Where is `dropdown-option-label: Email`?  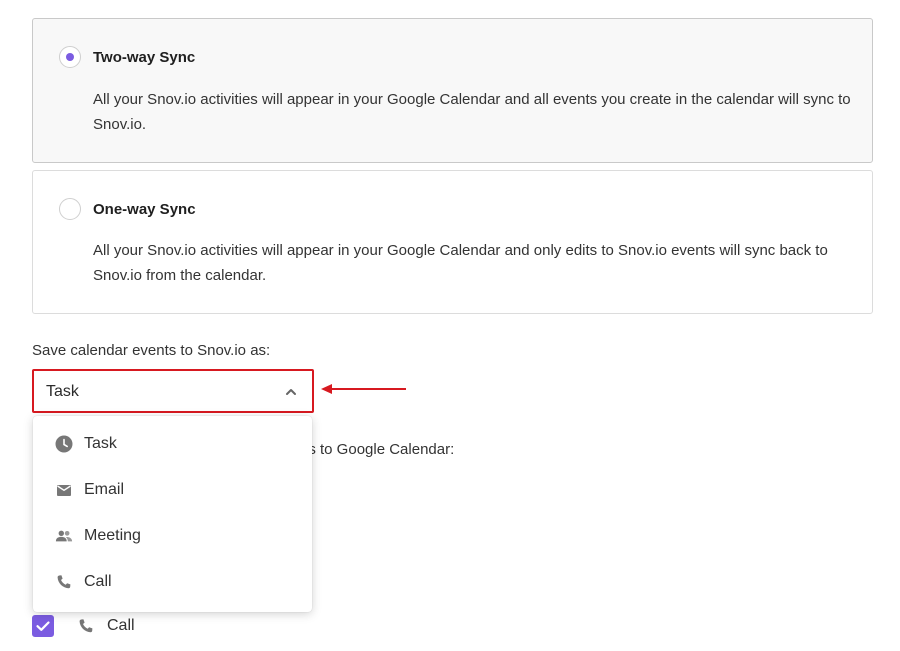
dropdown-option-label: Email is located at coordinates (104, 489).